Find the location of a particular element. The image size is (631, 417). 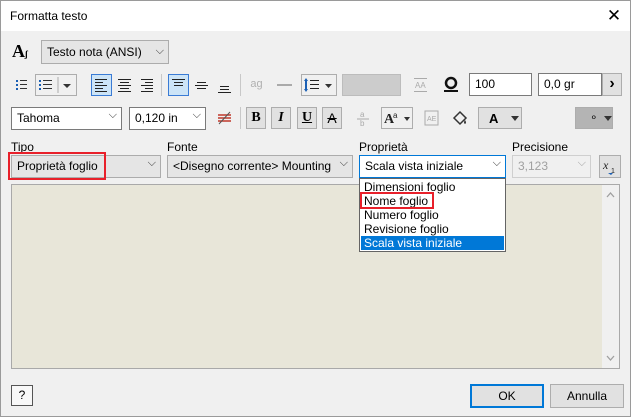

scroll-up-icon is located at coordinates (610, 195).